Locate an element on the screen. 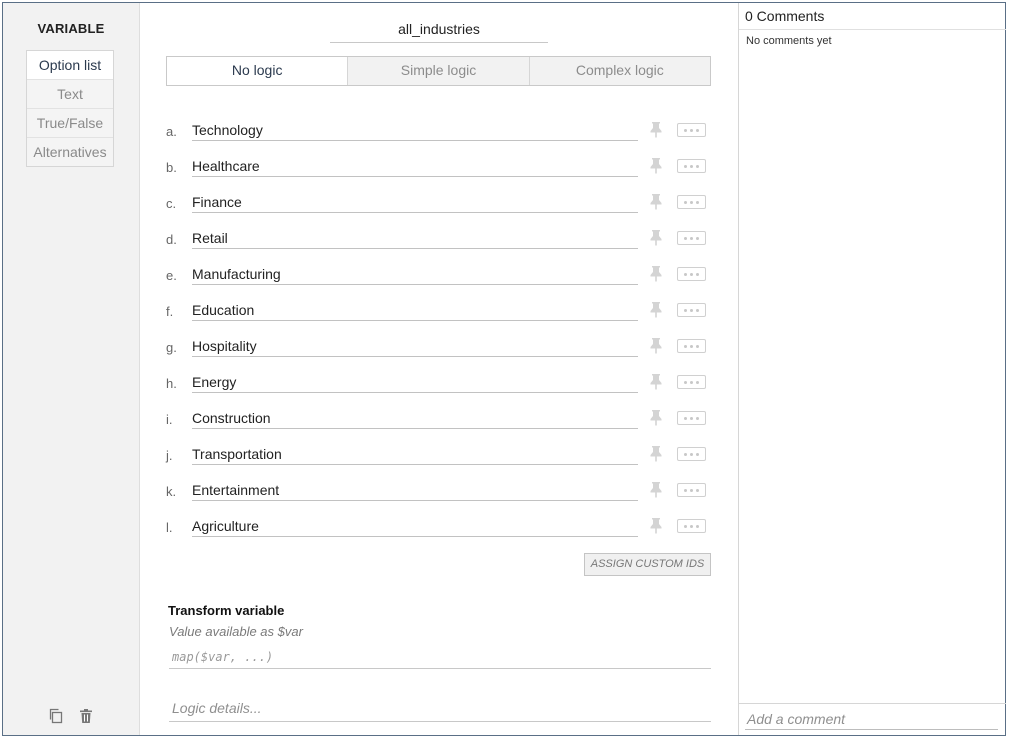 This screenshot has width=1010, height=740. transform-variable-hint: Value available as $var is located at coordinates (236, 631).